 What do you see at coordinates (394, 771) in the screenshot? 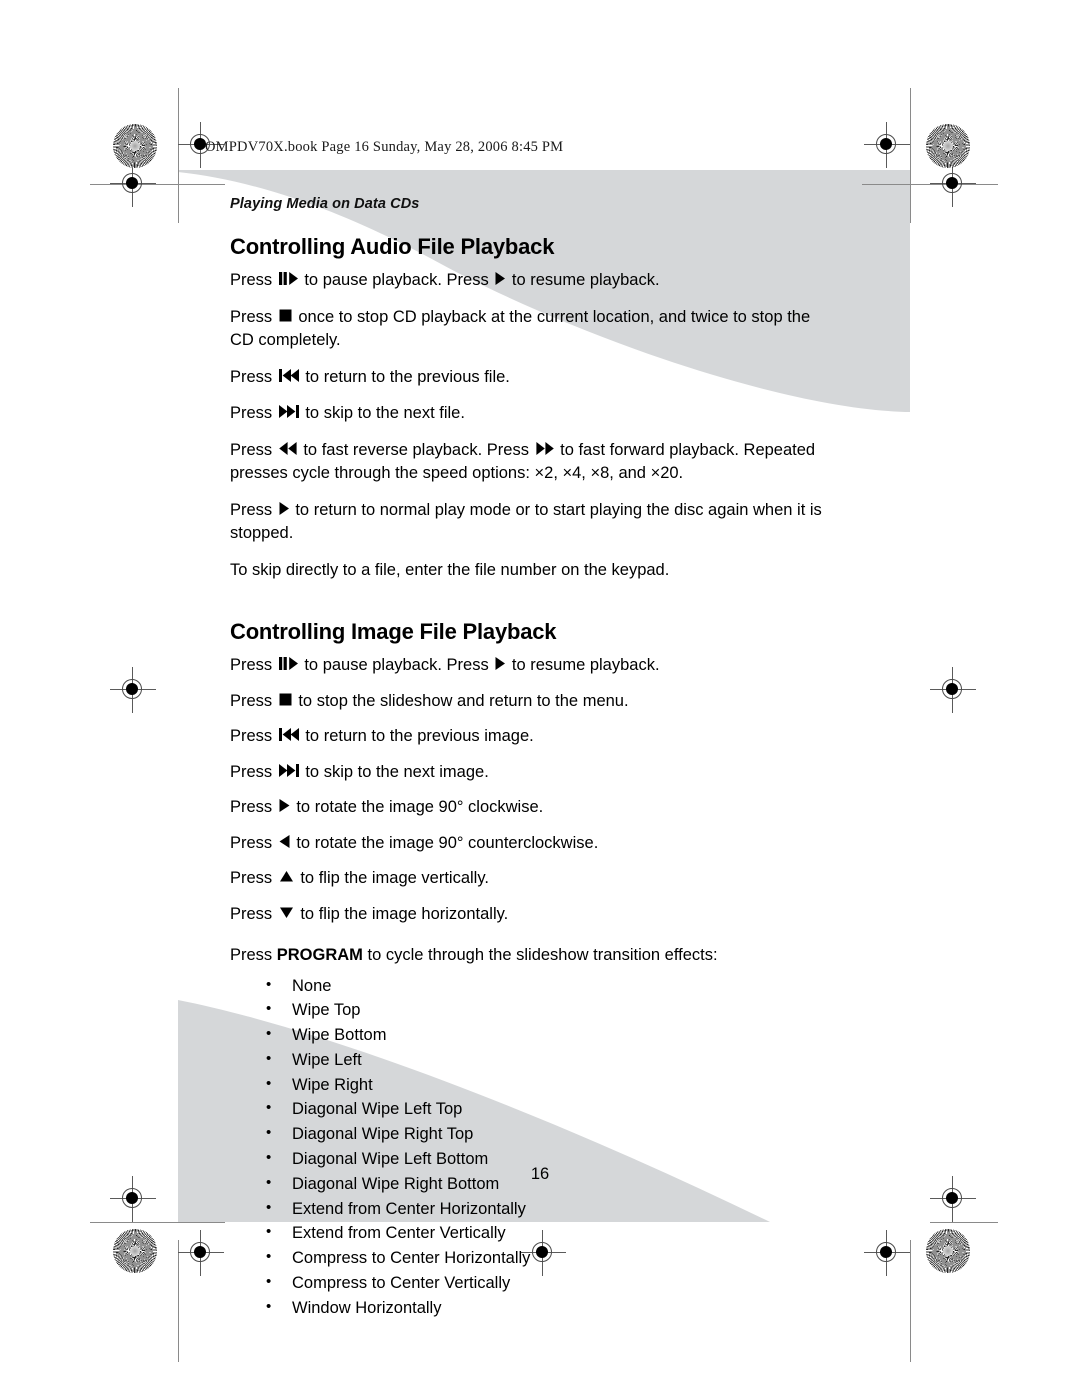
I see `paragraph-text: to skip to the next image.` at bounding box center [394, 771].